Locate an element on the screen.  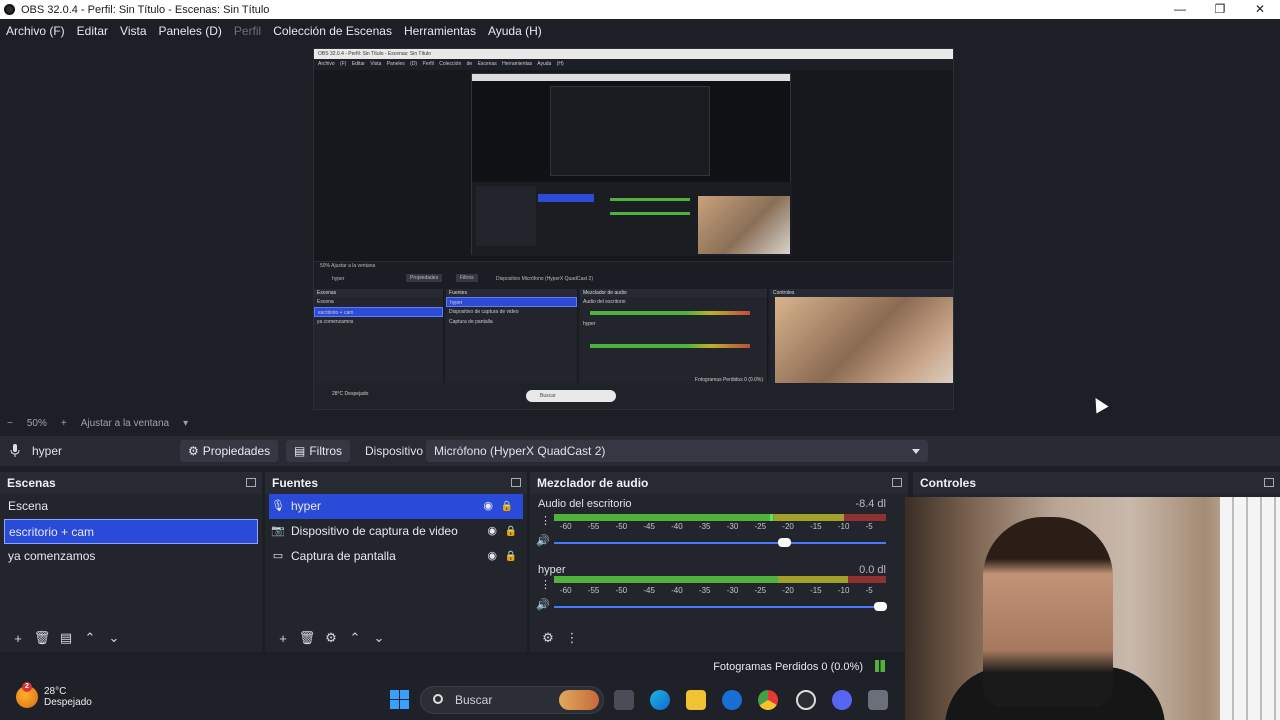
device-select: Micrófono (HyperX QuadCast 2) is located at coordinates (677, 451).